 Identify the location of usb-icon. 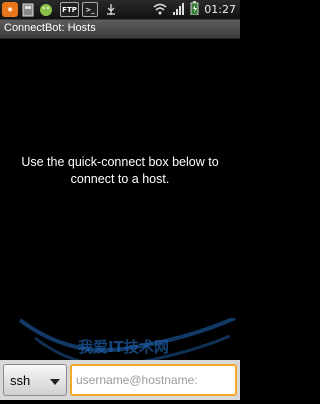
(111, 9).